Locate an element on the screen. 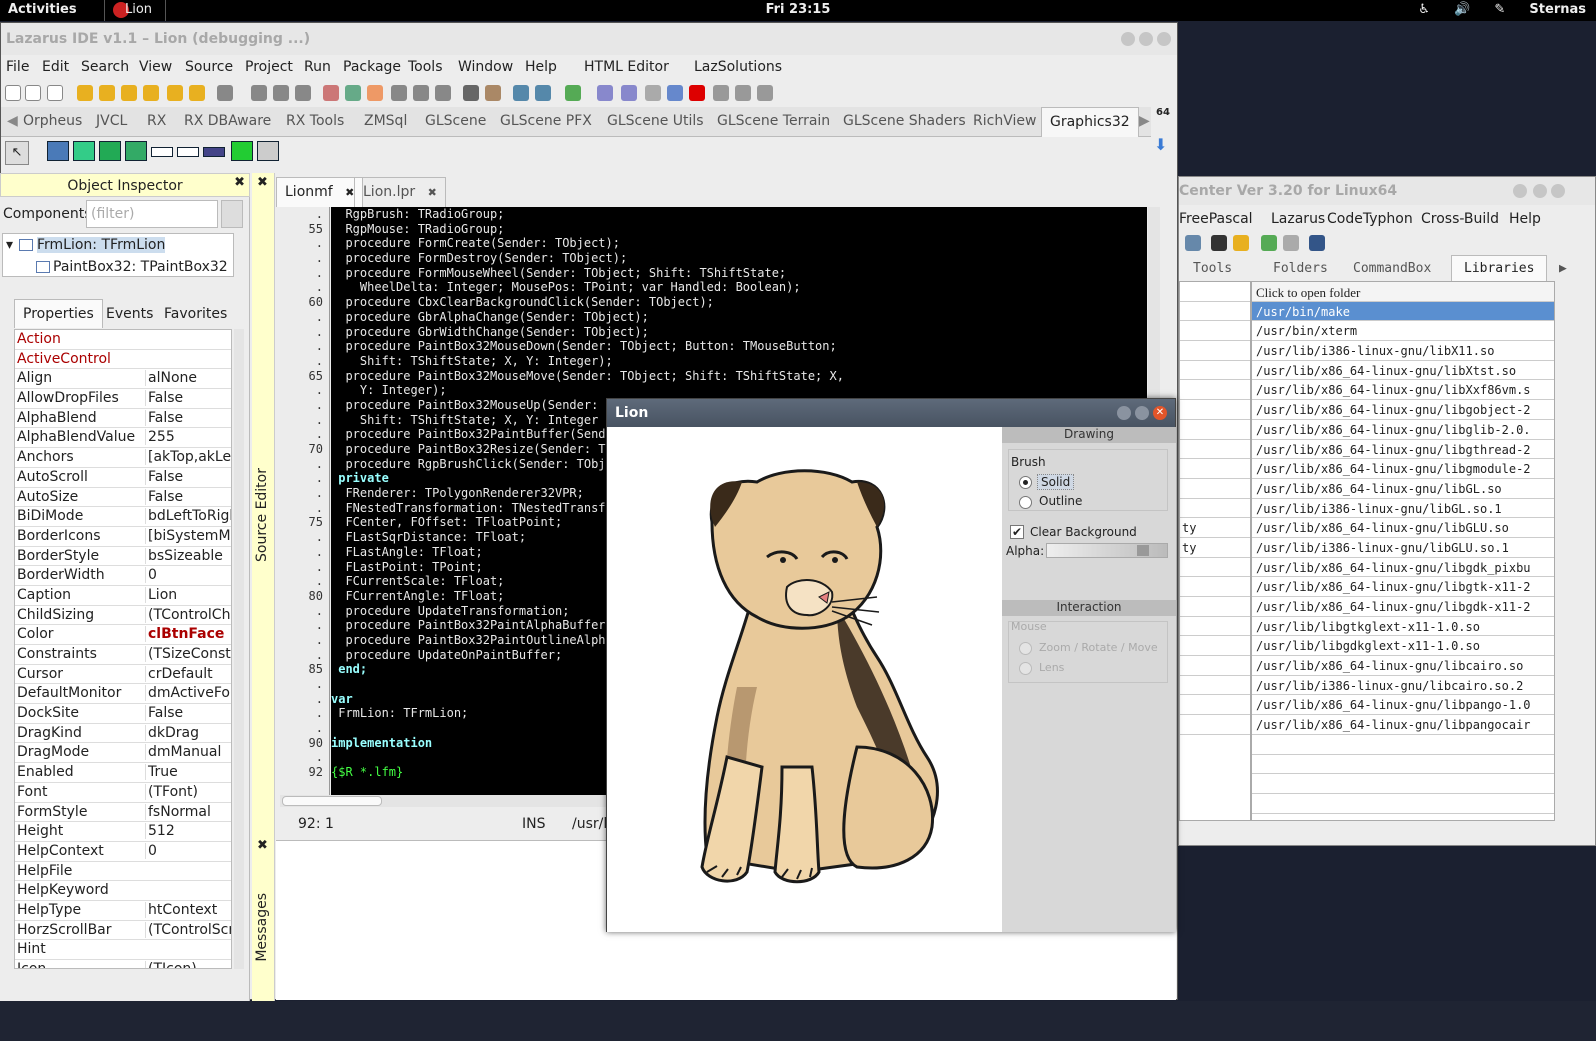  add-to-project-icon is located at coordinates (443, 93).